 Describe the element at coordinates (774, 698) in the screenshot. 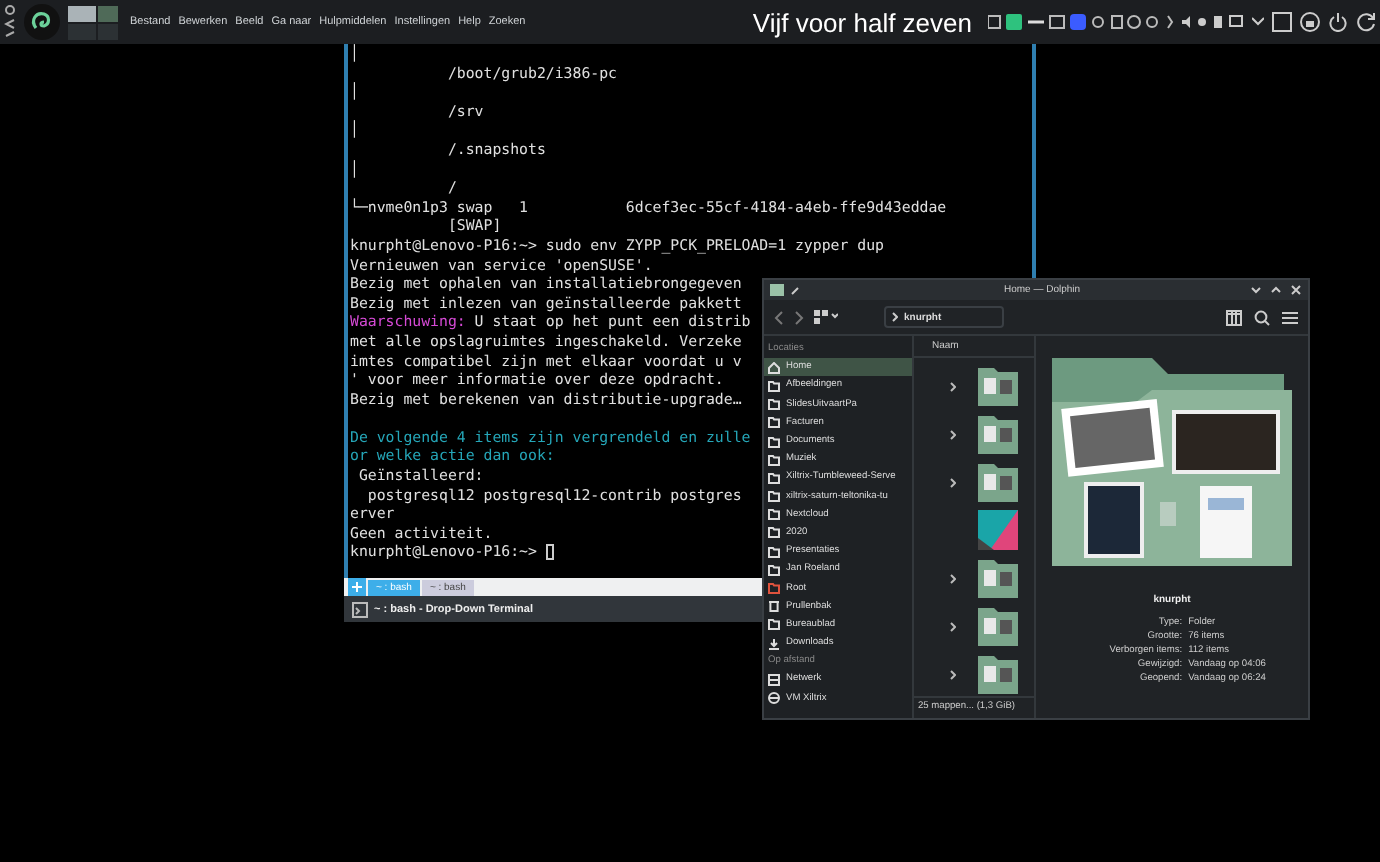

I see `globe-icon` at that location.